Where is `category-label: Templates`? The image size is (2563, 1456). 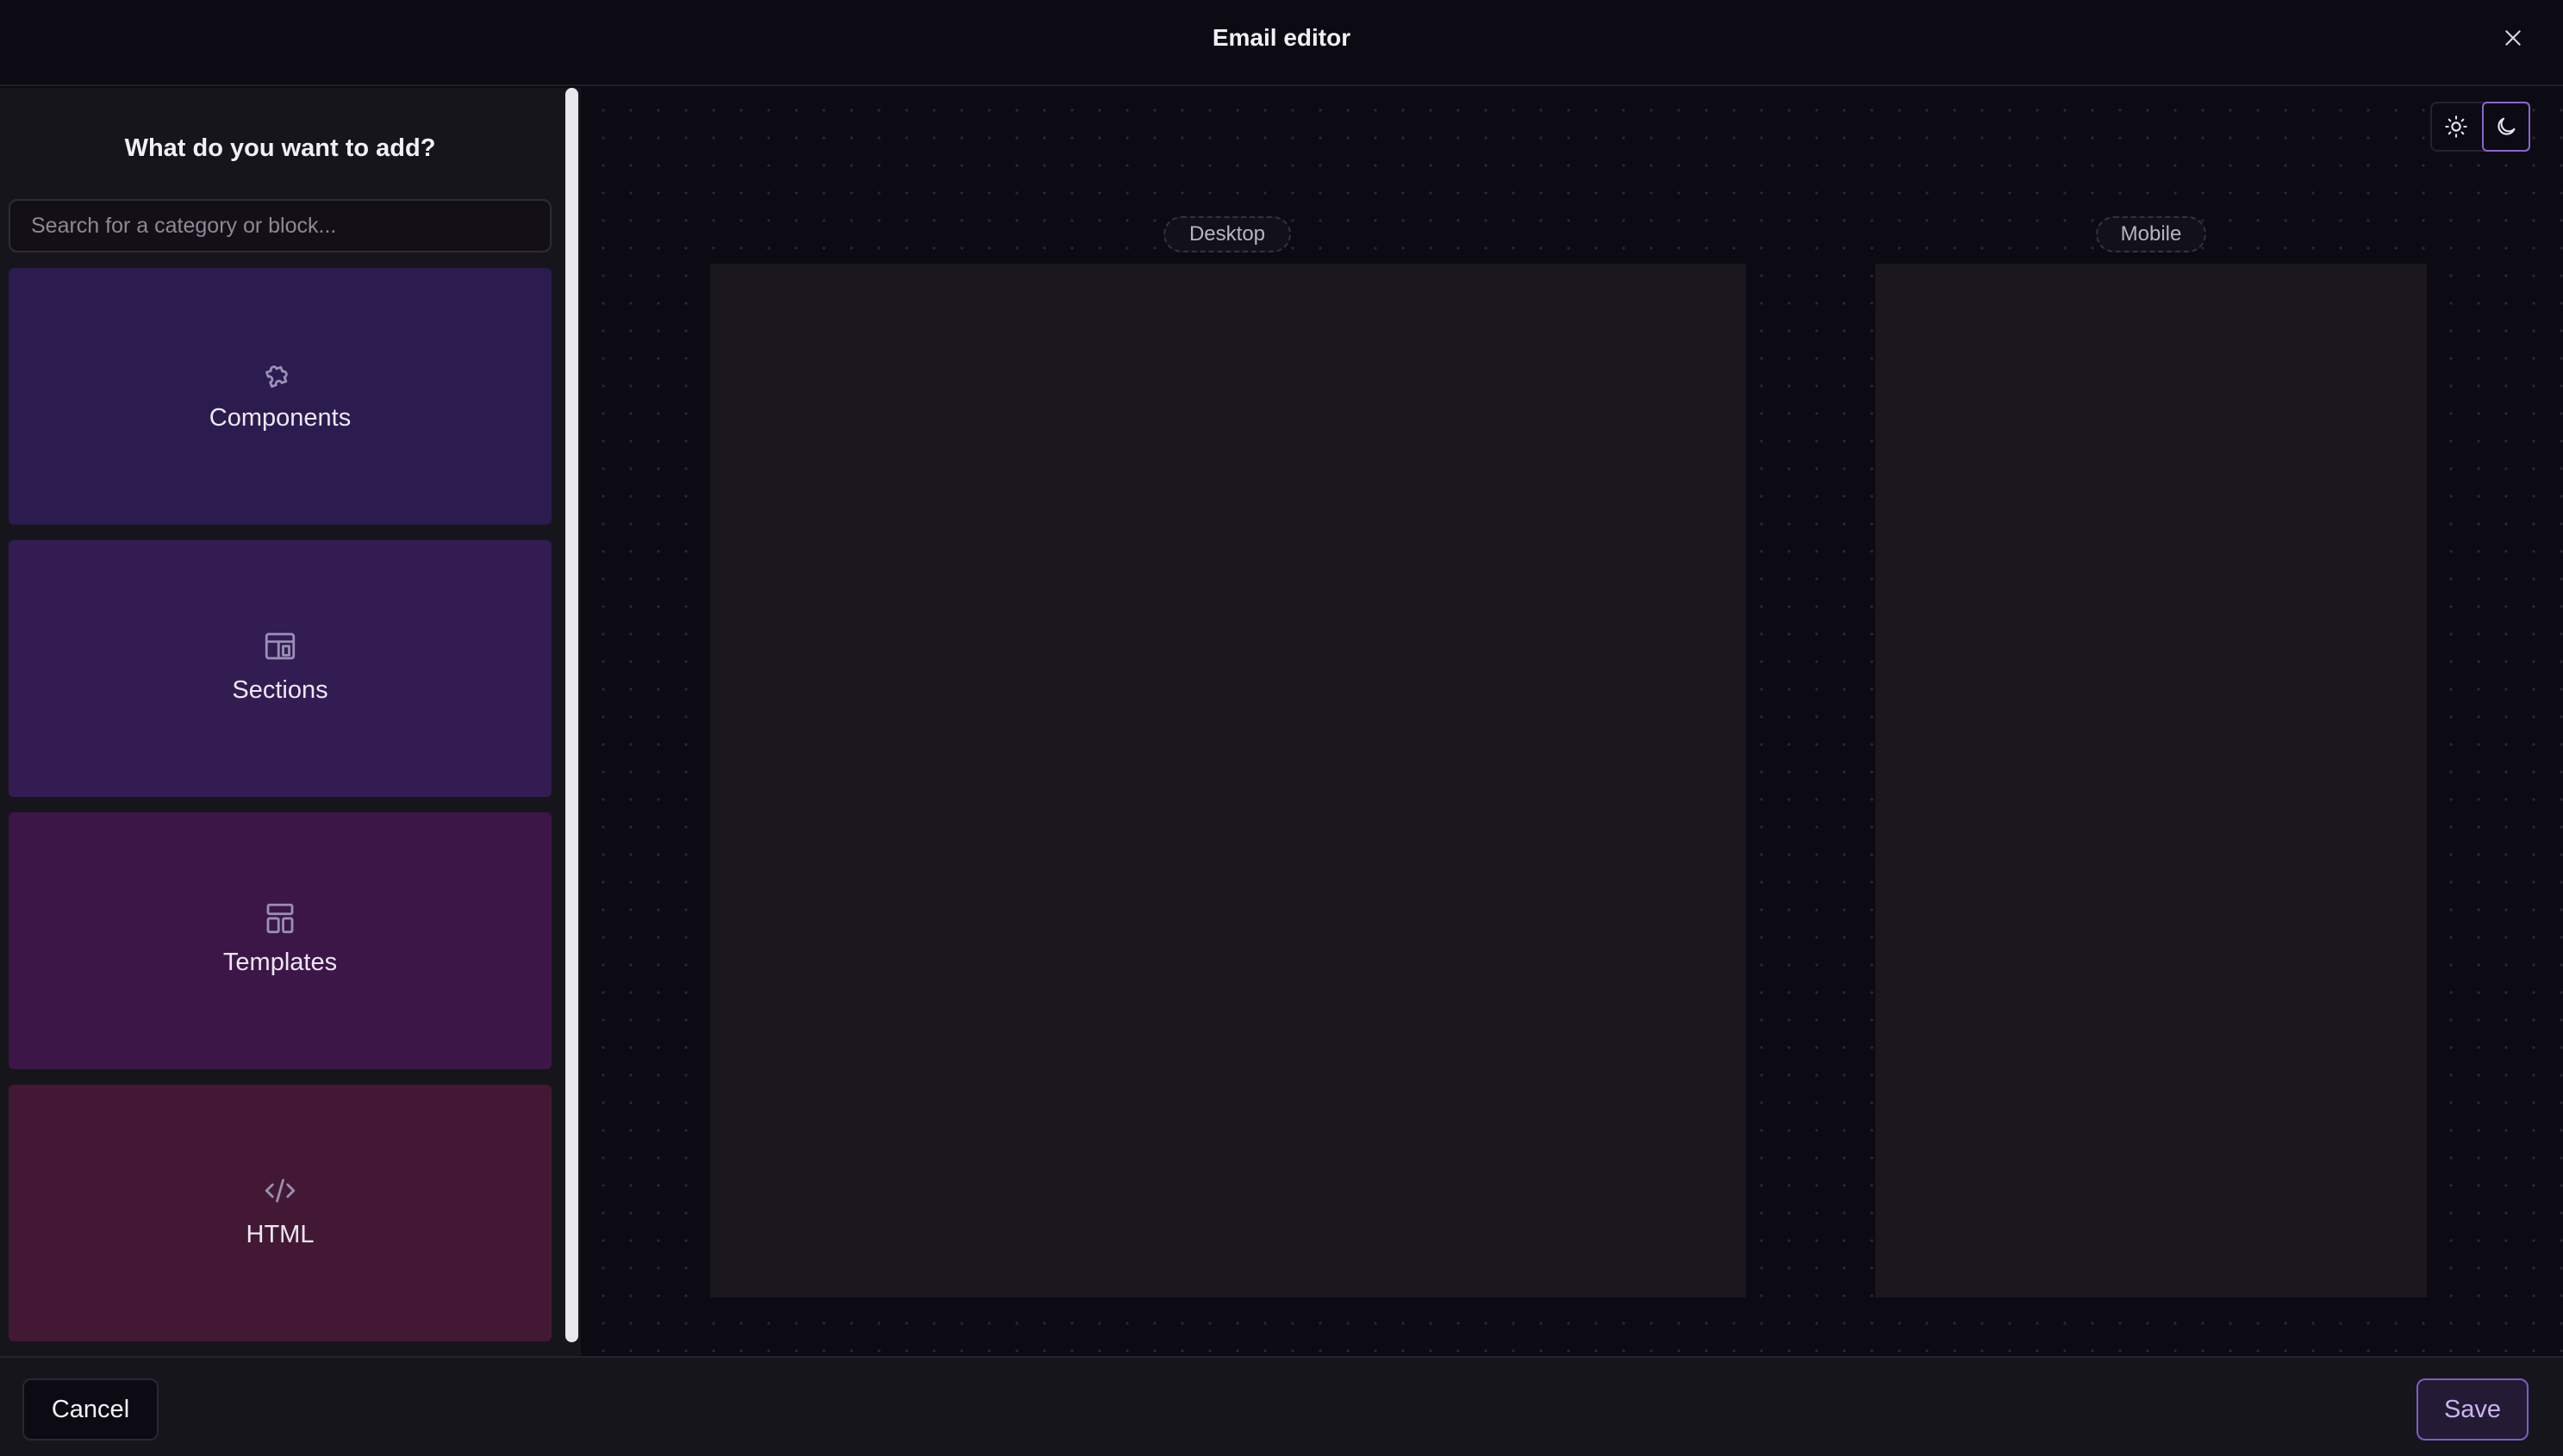 category-label: Templates is located at coordinates (280, 962).